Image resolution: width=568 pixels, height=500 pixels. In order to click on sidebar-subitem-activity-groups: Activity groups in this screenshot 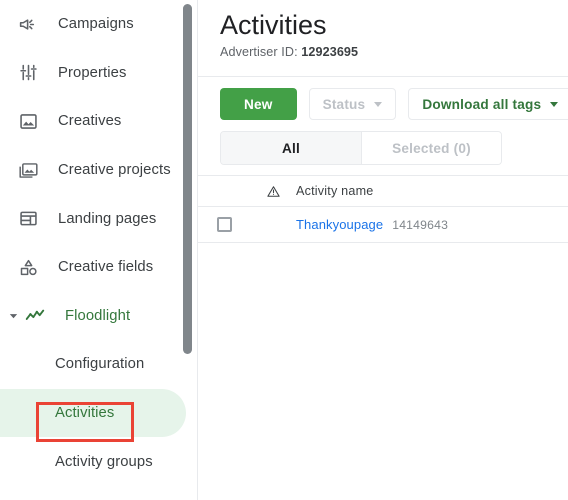, I will do `click(93, 461)`.